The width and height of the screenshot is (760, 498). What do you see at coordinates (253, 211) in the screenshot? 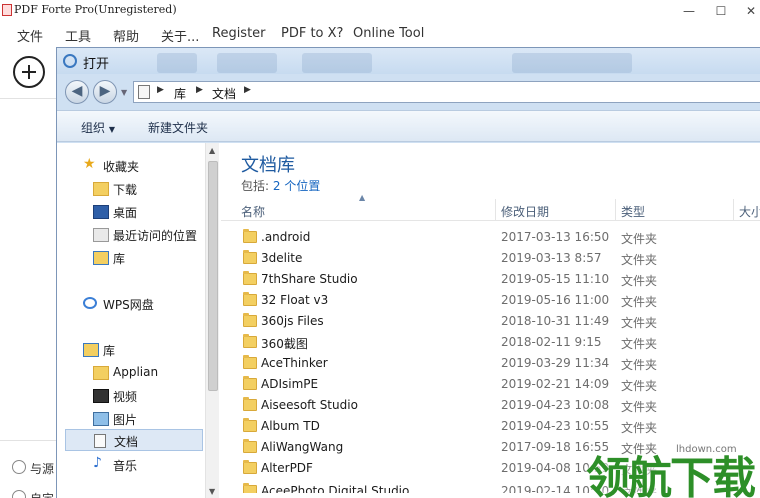
I see `column-name: 名称` at bounding box center [253, 211].